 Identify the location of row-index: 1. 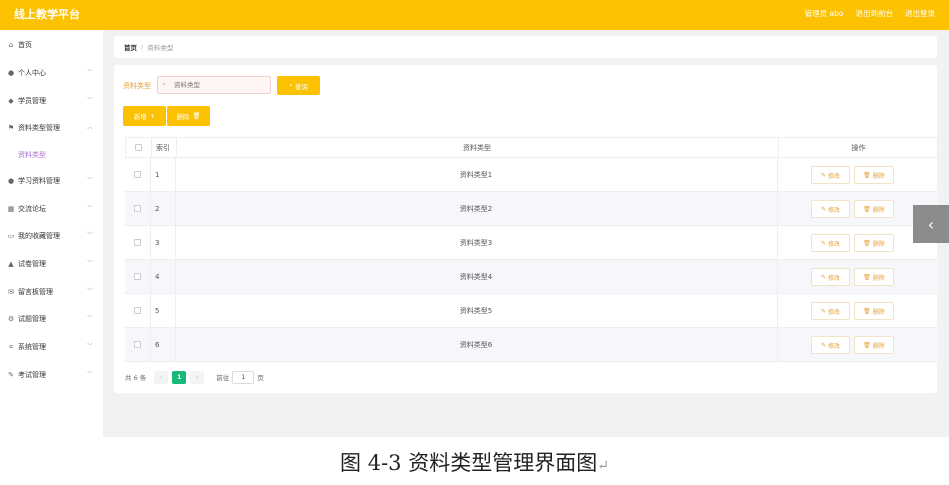
(157, 174).